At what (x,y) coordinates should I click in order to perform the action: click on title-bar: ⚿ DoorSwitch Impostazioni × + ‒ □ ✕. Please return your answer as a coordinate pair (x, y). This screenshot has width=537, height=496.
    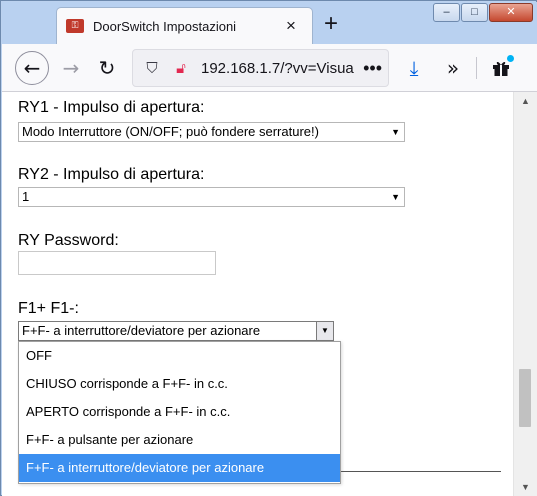
    Looking at the image, I should click on (269, 23).